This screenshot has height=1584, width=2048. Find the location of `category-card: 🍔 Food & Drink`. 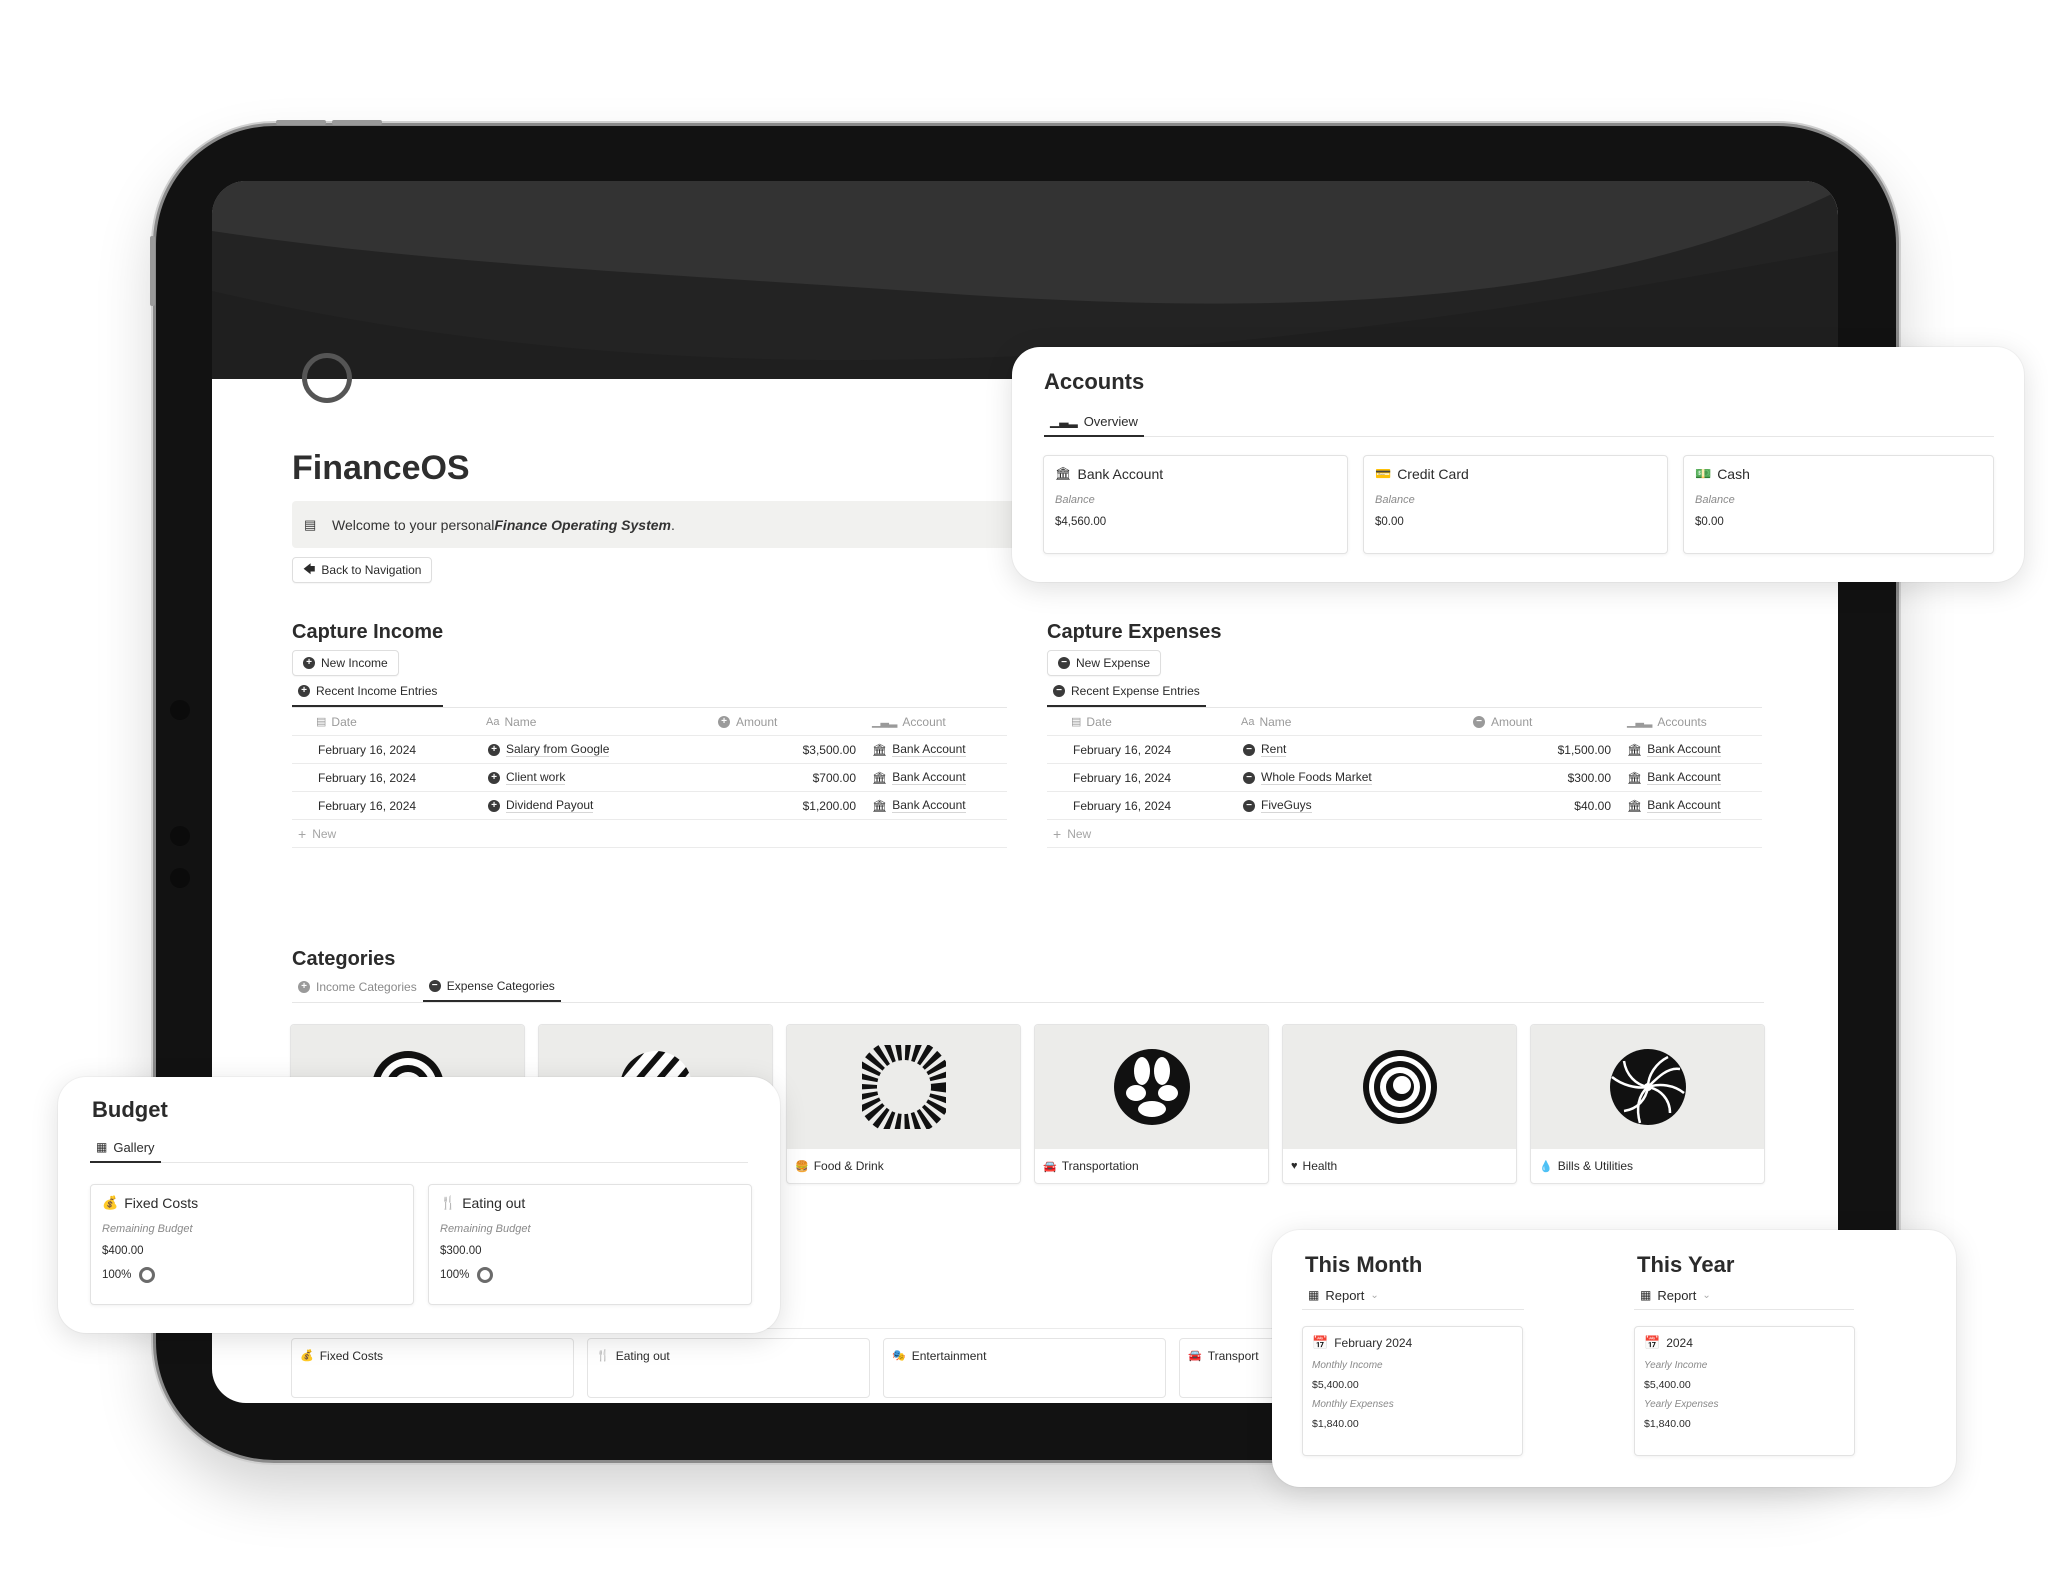

category-card: 🍔 Food & Drink is located at coordinates (903, 1104).